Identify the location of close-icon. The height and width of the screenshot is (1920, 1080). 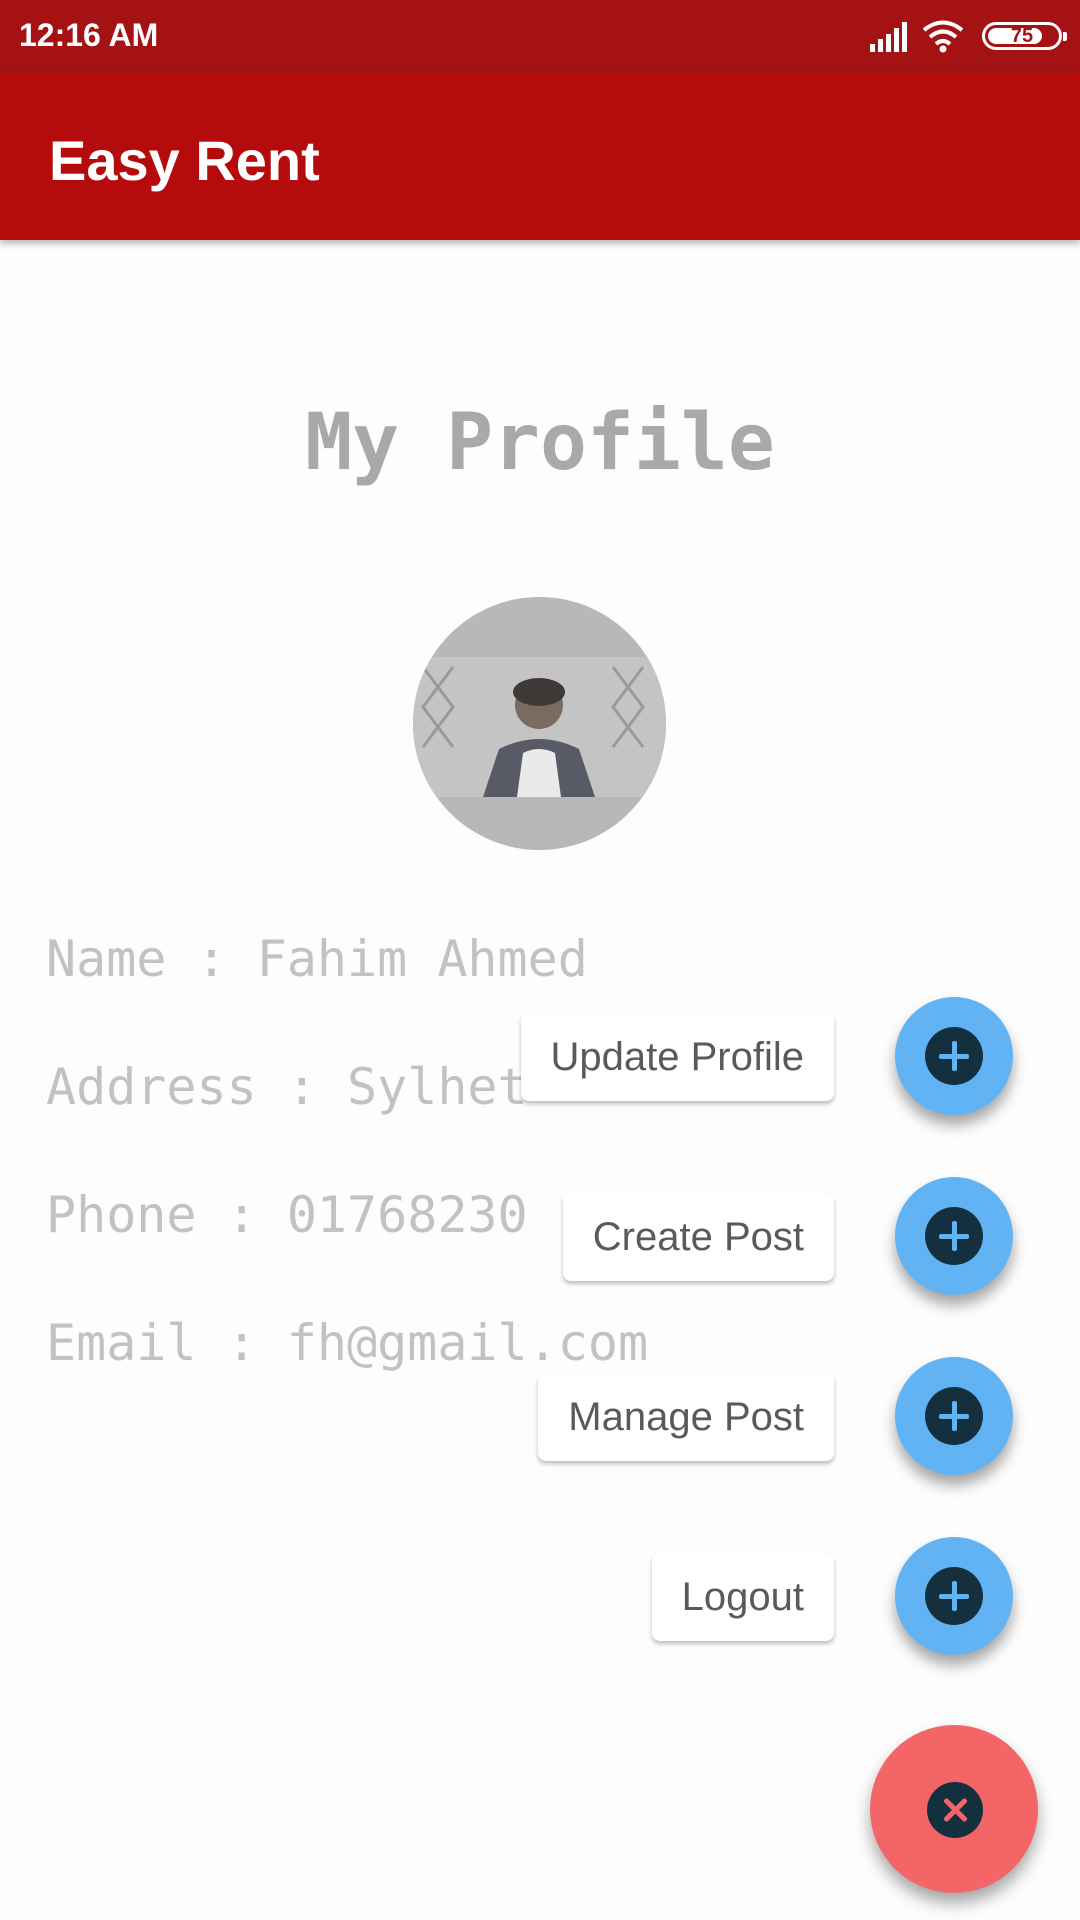
(955, 1810).